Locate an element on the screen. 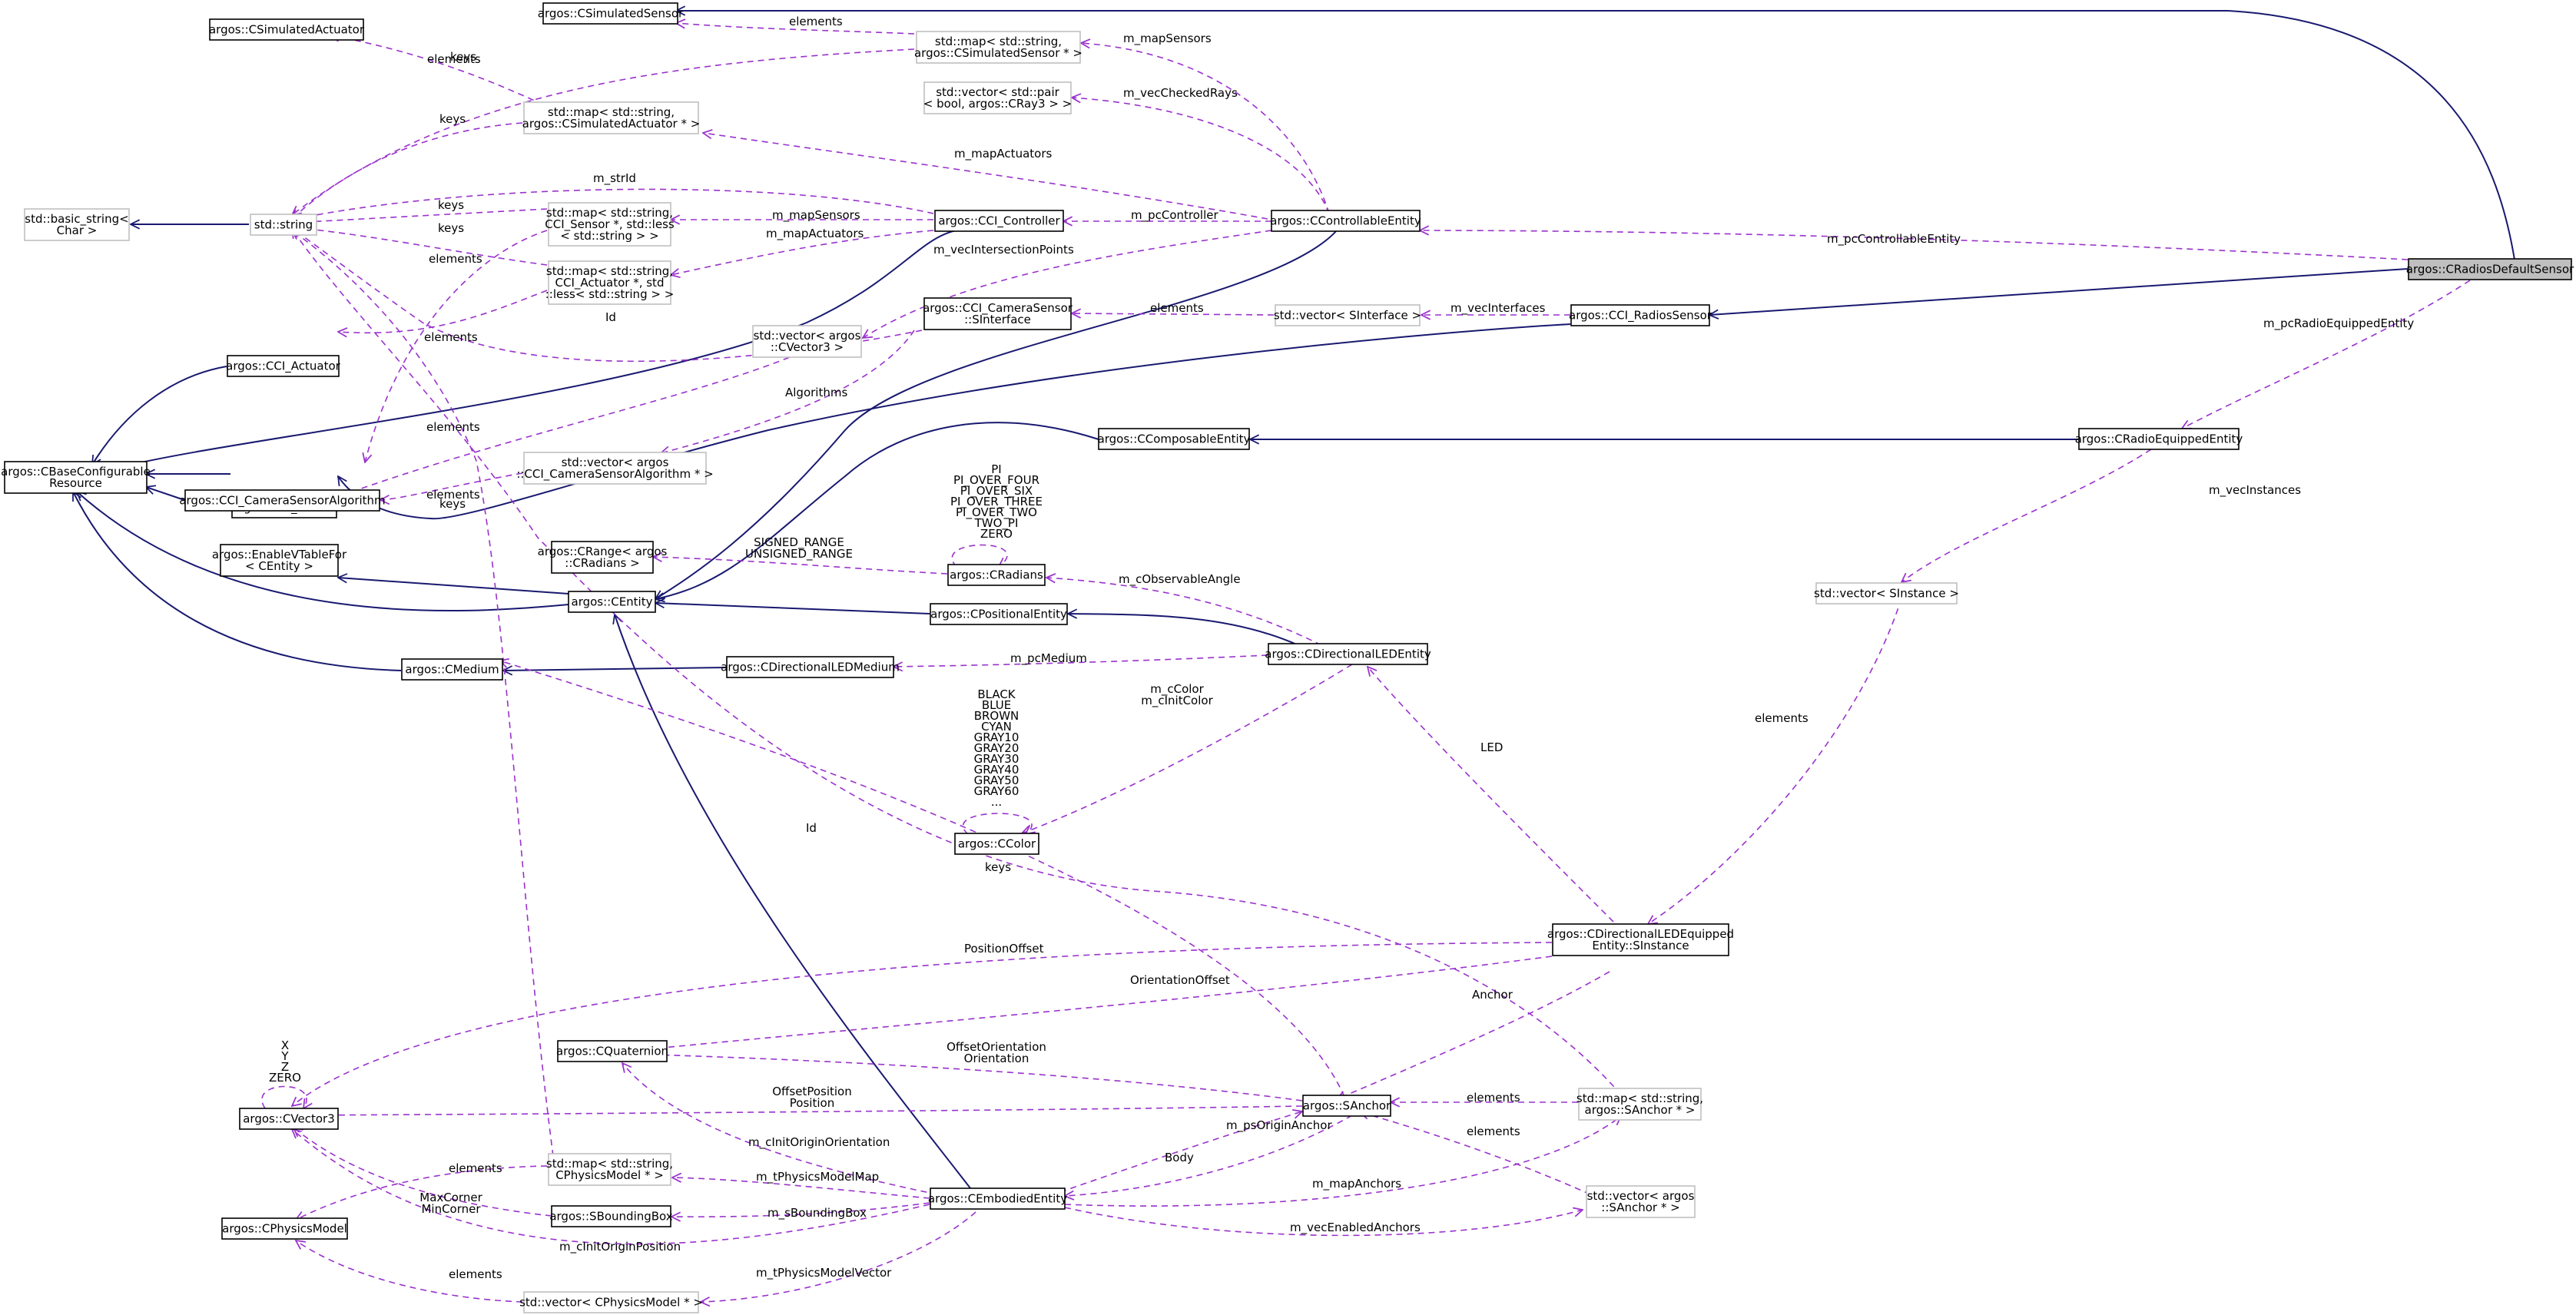  node-physics-model: argos::CPhysicsModel is located at coordinates (284, 1228).